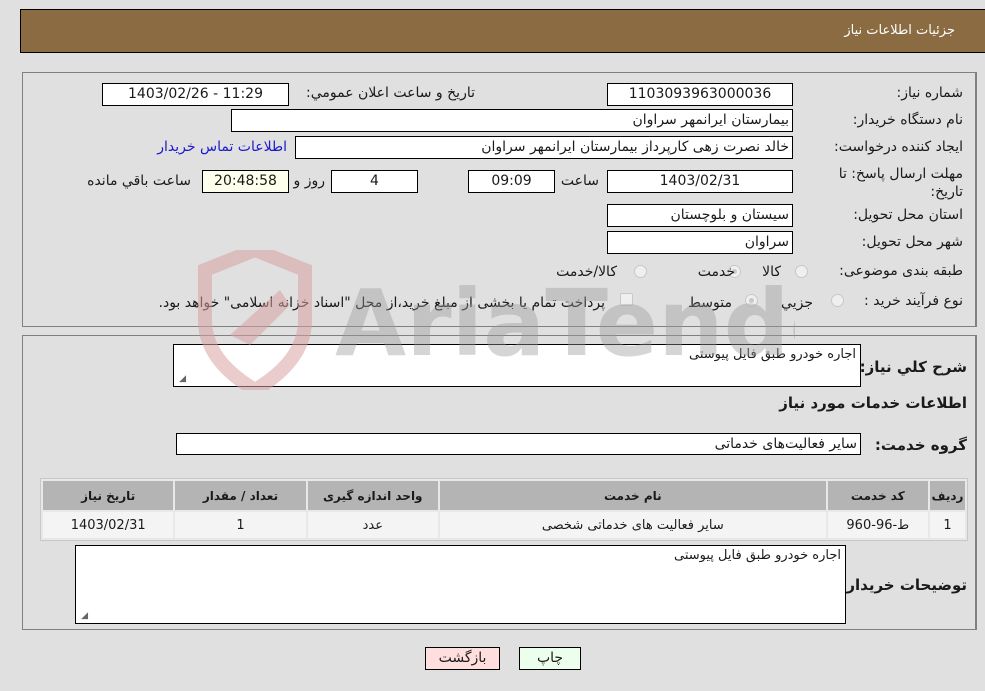  Describe the element at coordinates (700, 242) in the screenshot. I see `city-field: سراوان` at that location.